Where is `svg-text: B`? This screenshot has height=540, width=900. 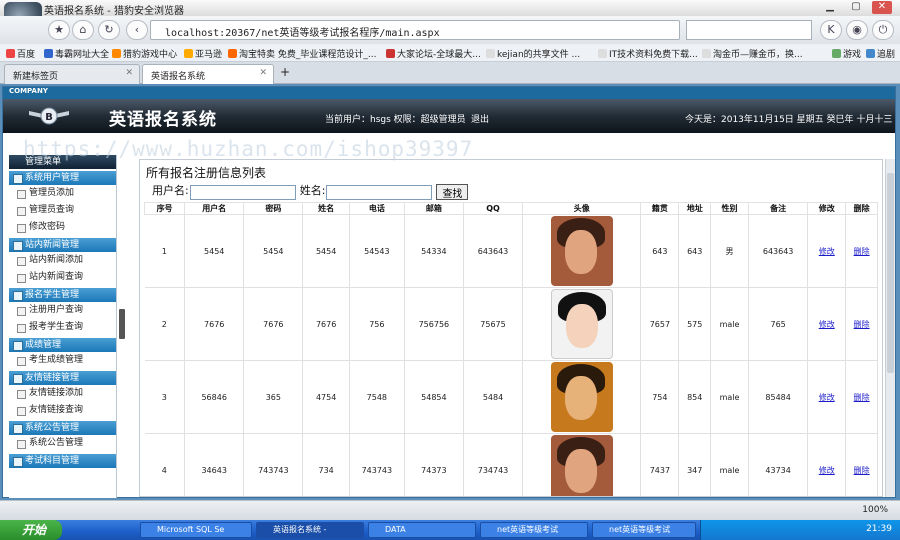 svg-text: B is located at coordinates (49, 117).